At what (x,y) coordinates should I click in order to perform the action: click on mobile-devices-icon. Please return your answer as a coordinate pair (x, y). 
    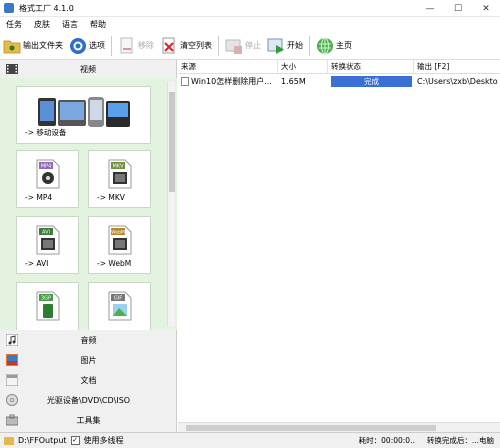
    Looking at the image, I should click on (84, 113).